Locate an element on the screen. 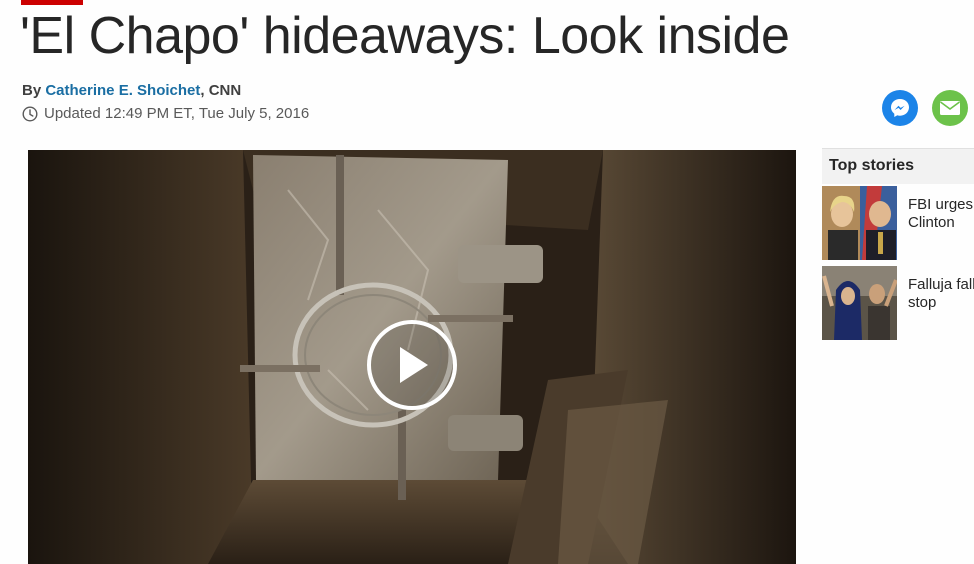 The width and height of the screenshot is (974, 564). play-button is located at coordinates (412, 365).